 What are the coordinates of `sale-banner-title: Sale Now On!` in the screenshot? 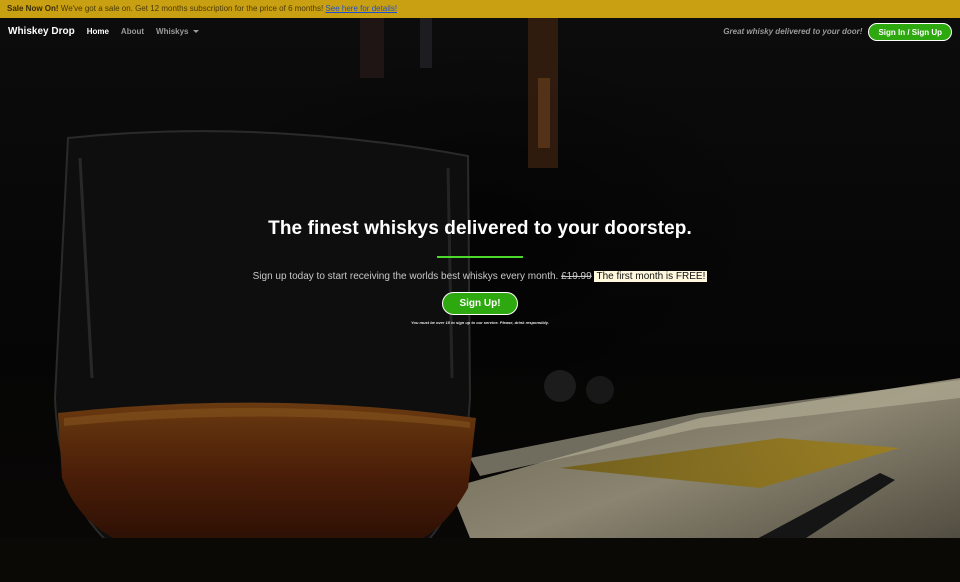 It's located at (33, 8).